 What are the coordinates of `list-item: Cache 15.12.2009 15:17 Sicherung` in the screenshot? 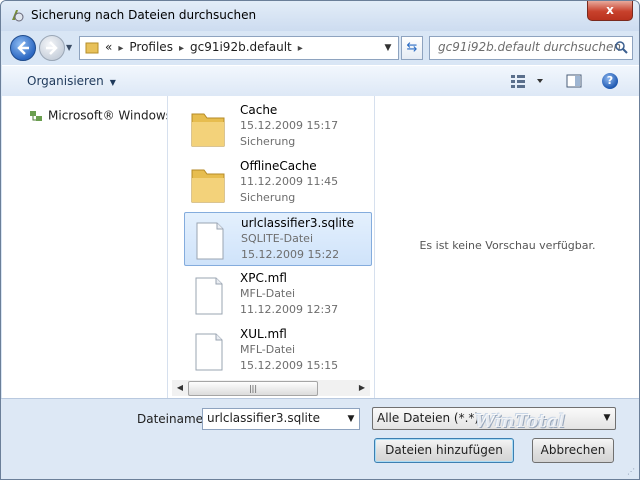 It's located at (277, 126).